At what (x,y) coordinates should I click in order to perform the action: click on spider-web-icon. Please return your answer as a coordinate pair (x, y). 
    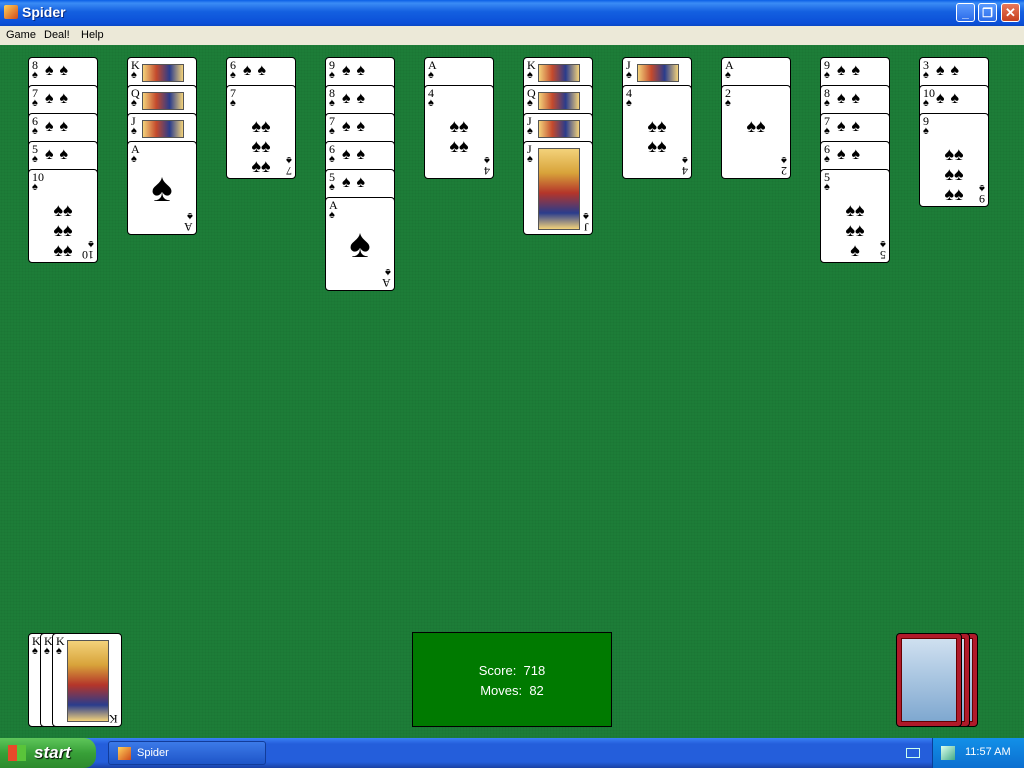
    Looking at the image, I should click on (929, 680).